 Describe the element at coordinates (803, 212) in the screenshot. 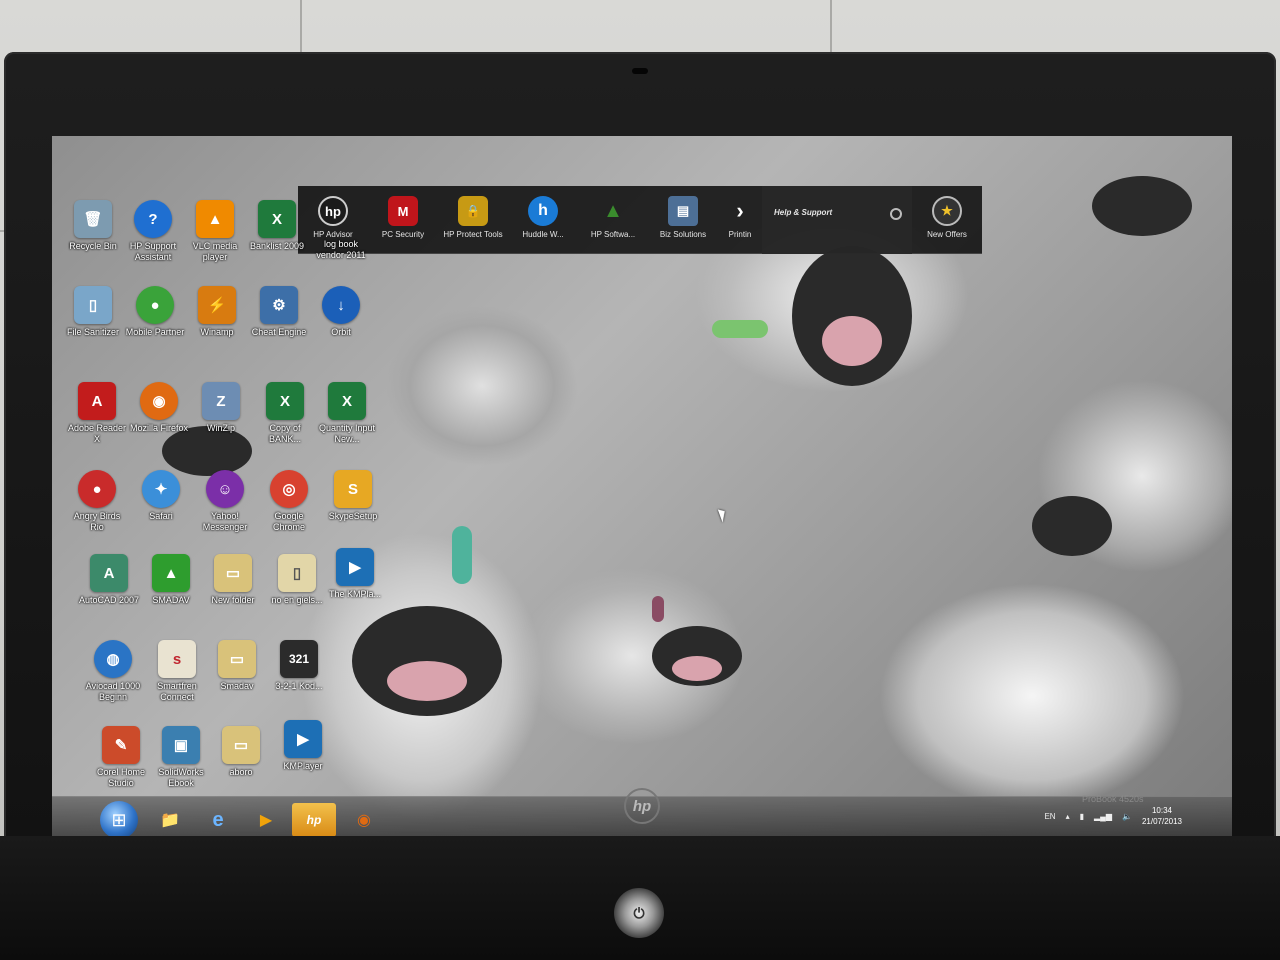

I see `help-support-label: Help & Support` at that location.